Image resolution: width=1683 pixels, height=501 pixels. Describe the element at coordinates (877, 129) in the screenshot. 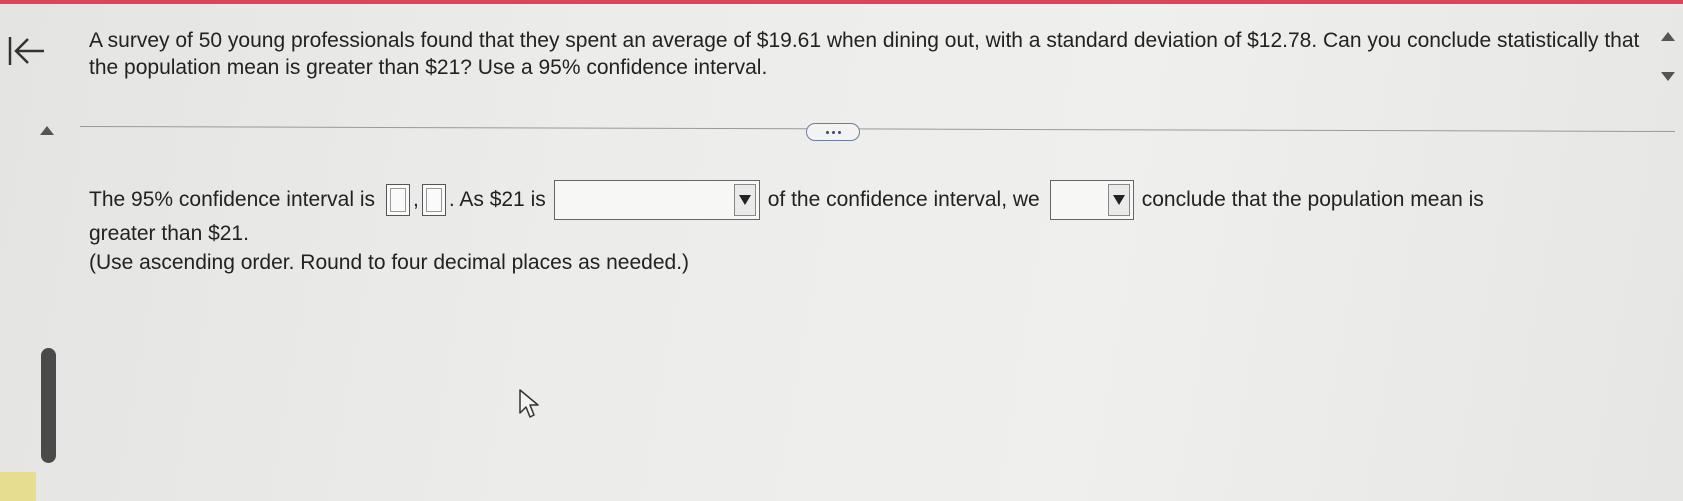

I see `divider` at that location.